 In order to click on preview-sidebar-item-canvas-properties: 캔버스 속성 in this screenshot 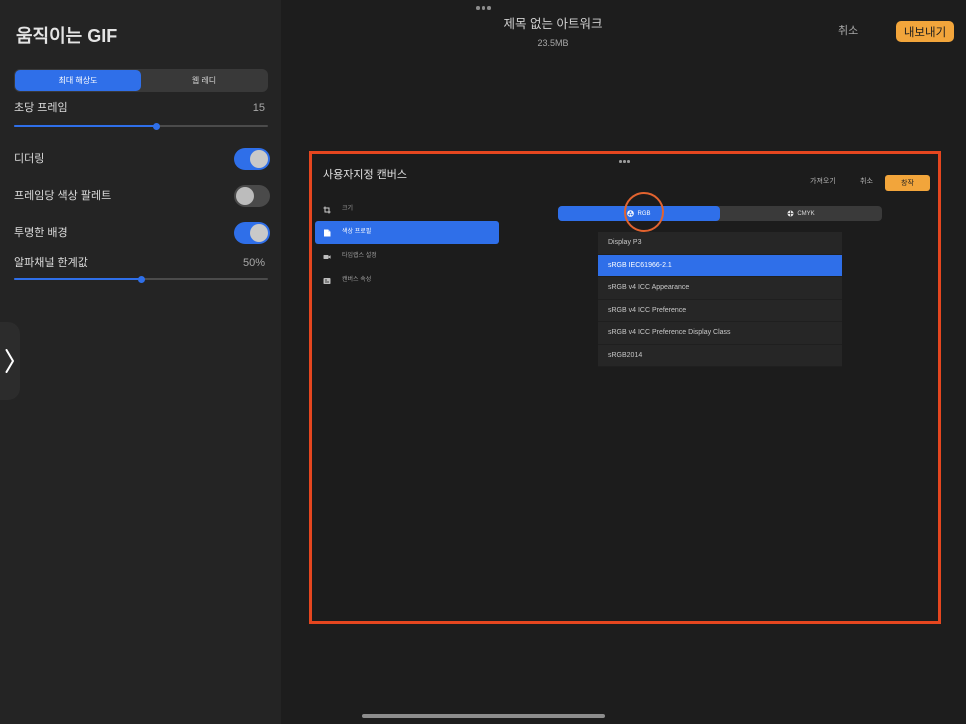, I will do `click(407, 280)`.